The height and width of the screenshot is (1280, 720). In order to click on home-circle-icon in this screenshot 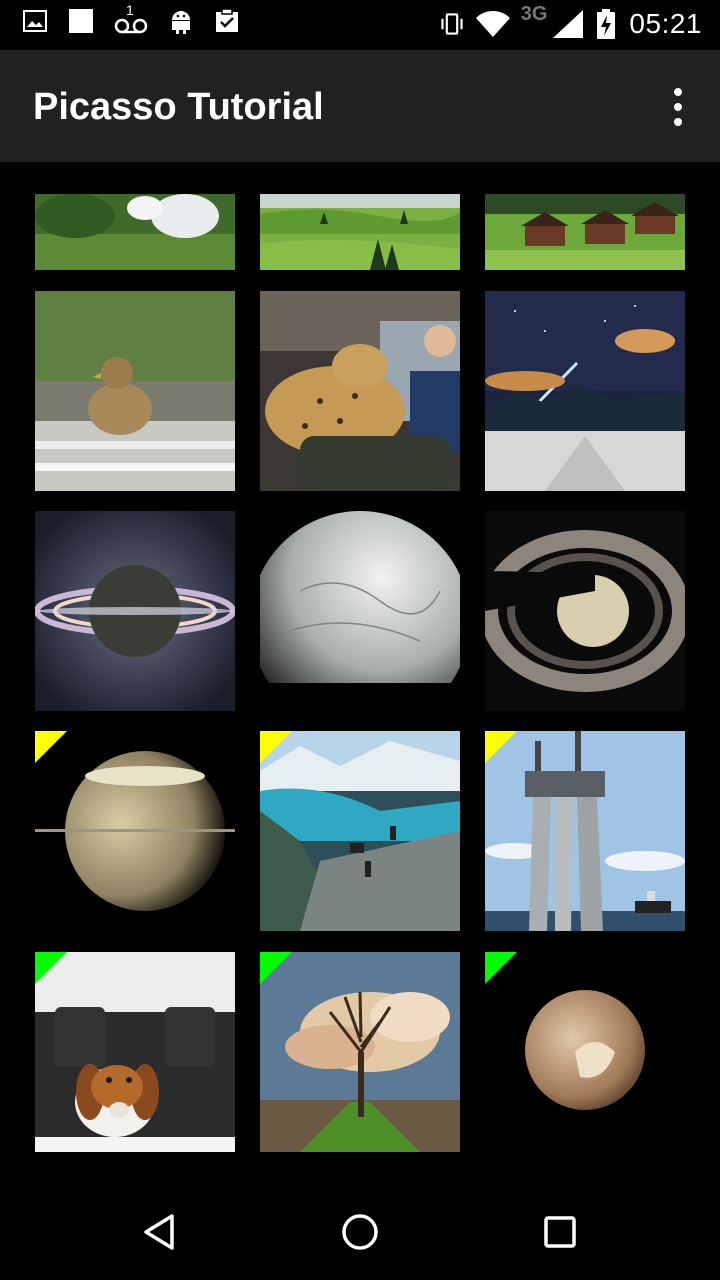, I will do `click(360, 1232)`.